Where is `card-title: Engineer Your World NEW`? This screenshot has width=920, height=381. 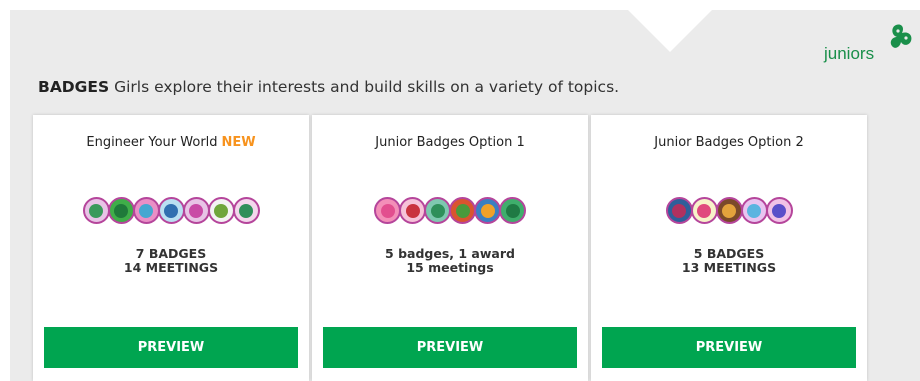
card-title: Engineer Your World NEW is located at coordinates (171, 142).